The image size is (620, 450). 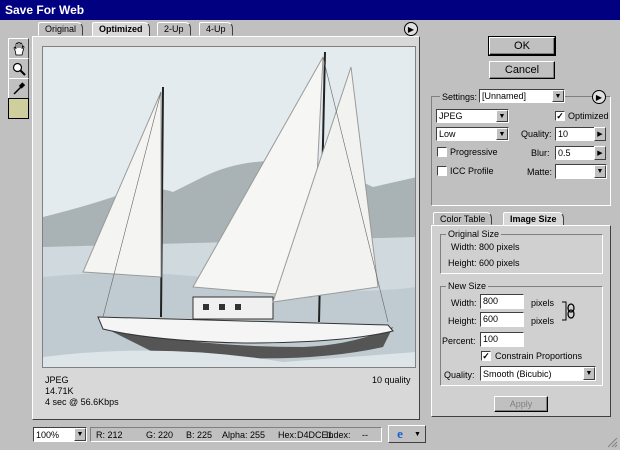 What do you see at coordinates (536, 134) in the screenshot?
I see `quality-label: Quality:` at bounding box center [536, 134].